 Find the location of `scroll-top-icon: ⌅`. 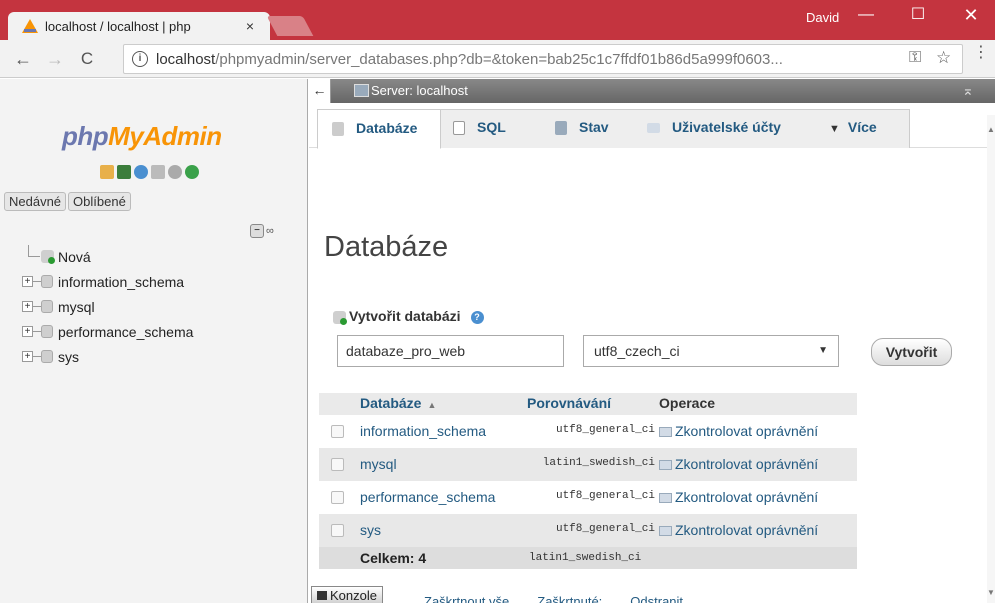

scroll-top-icon: ⌅ is located at coordinates (968, 90).